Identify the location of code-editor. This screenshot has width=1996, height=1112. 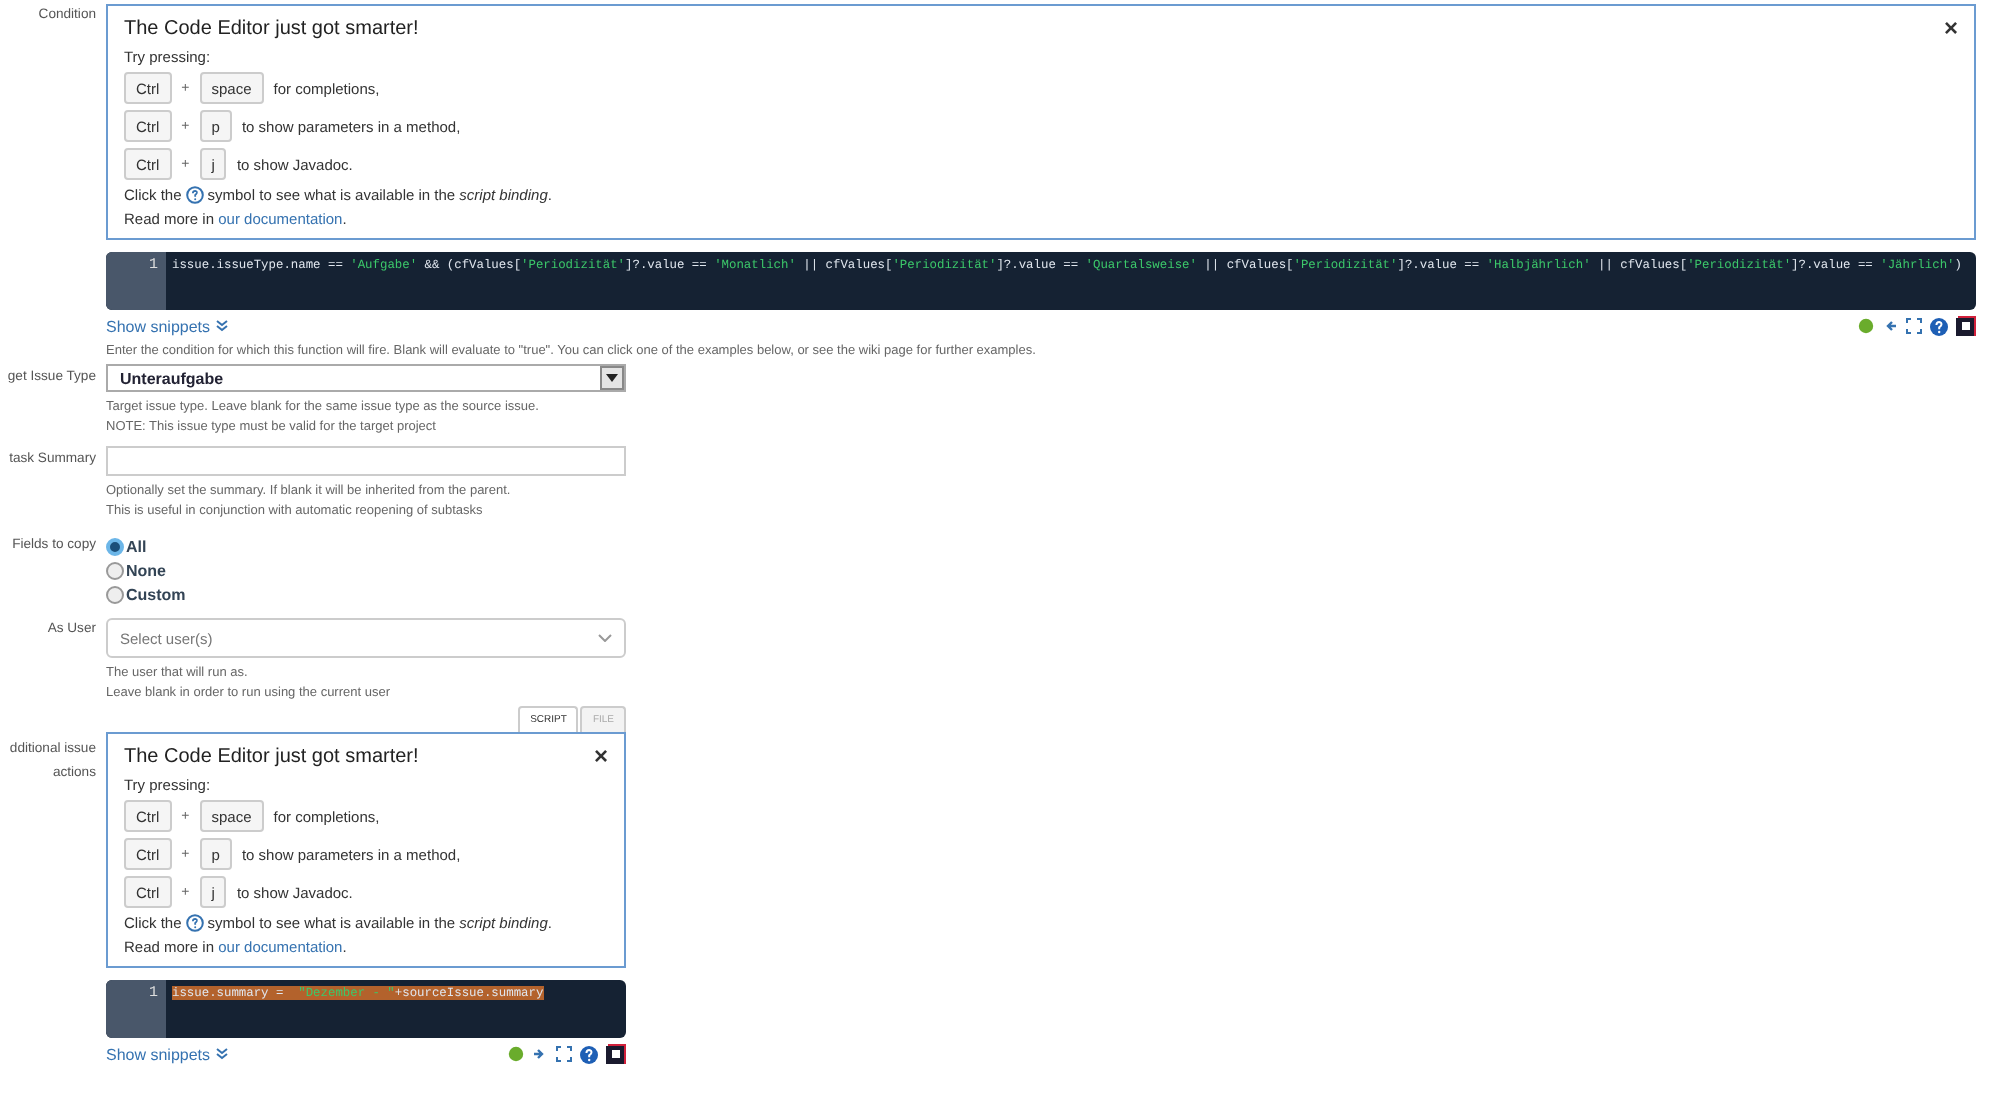
(1041, 281).